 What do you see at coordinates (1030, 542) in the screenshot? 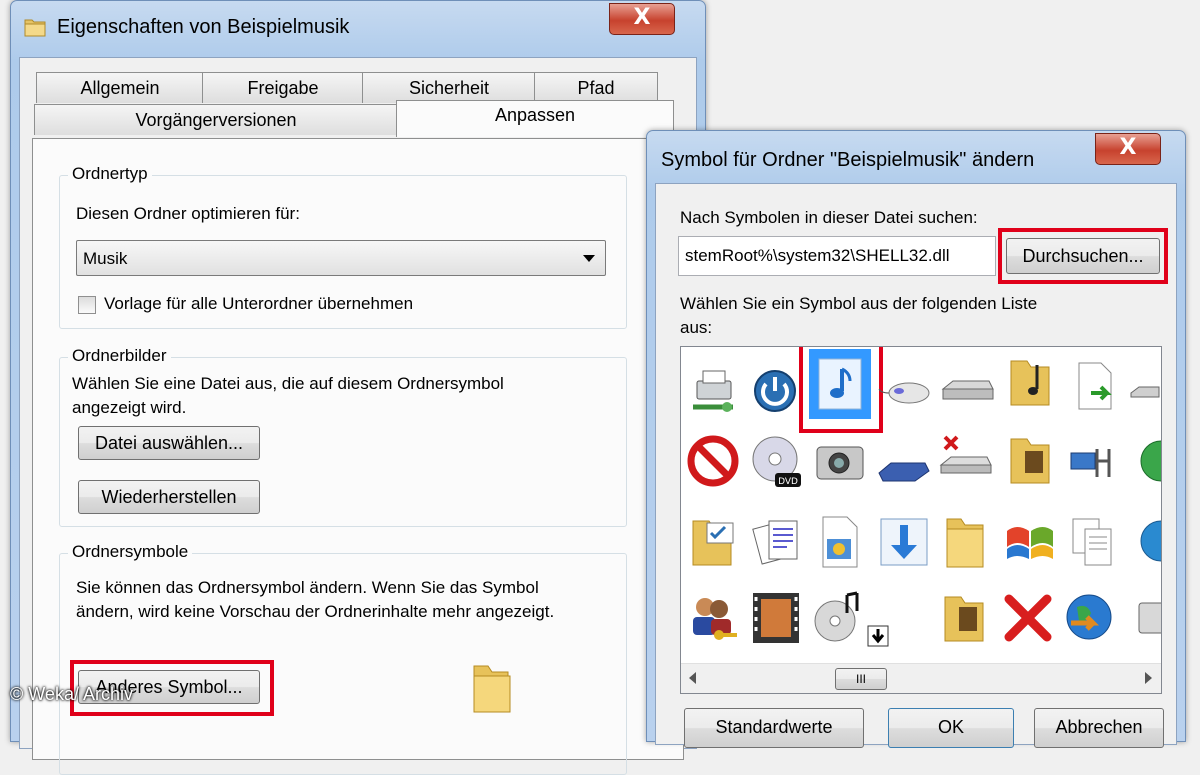
I see `windows-logo-icon` at bounding box center [1030, 542].